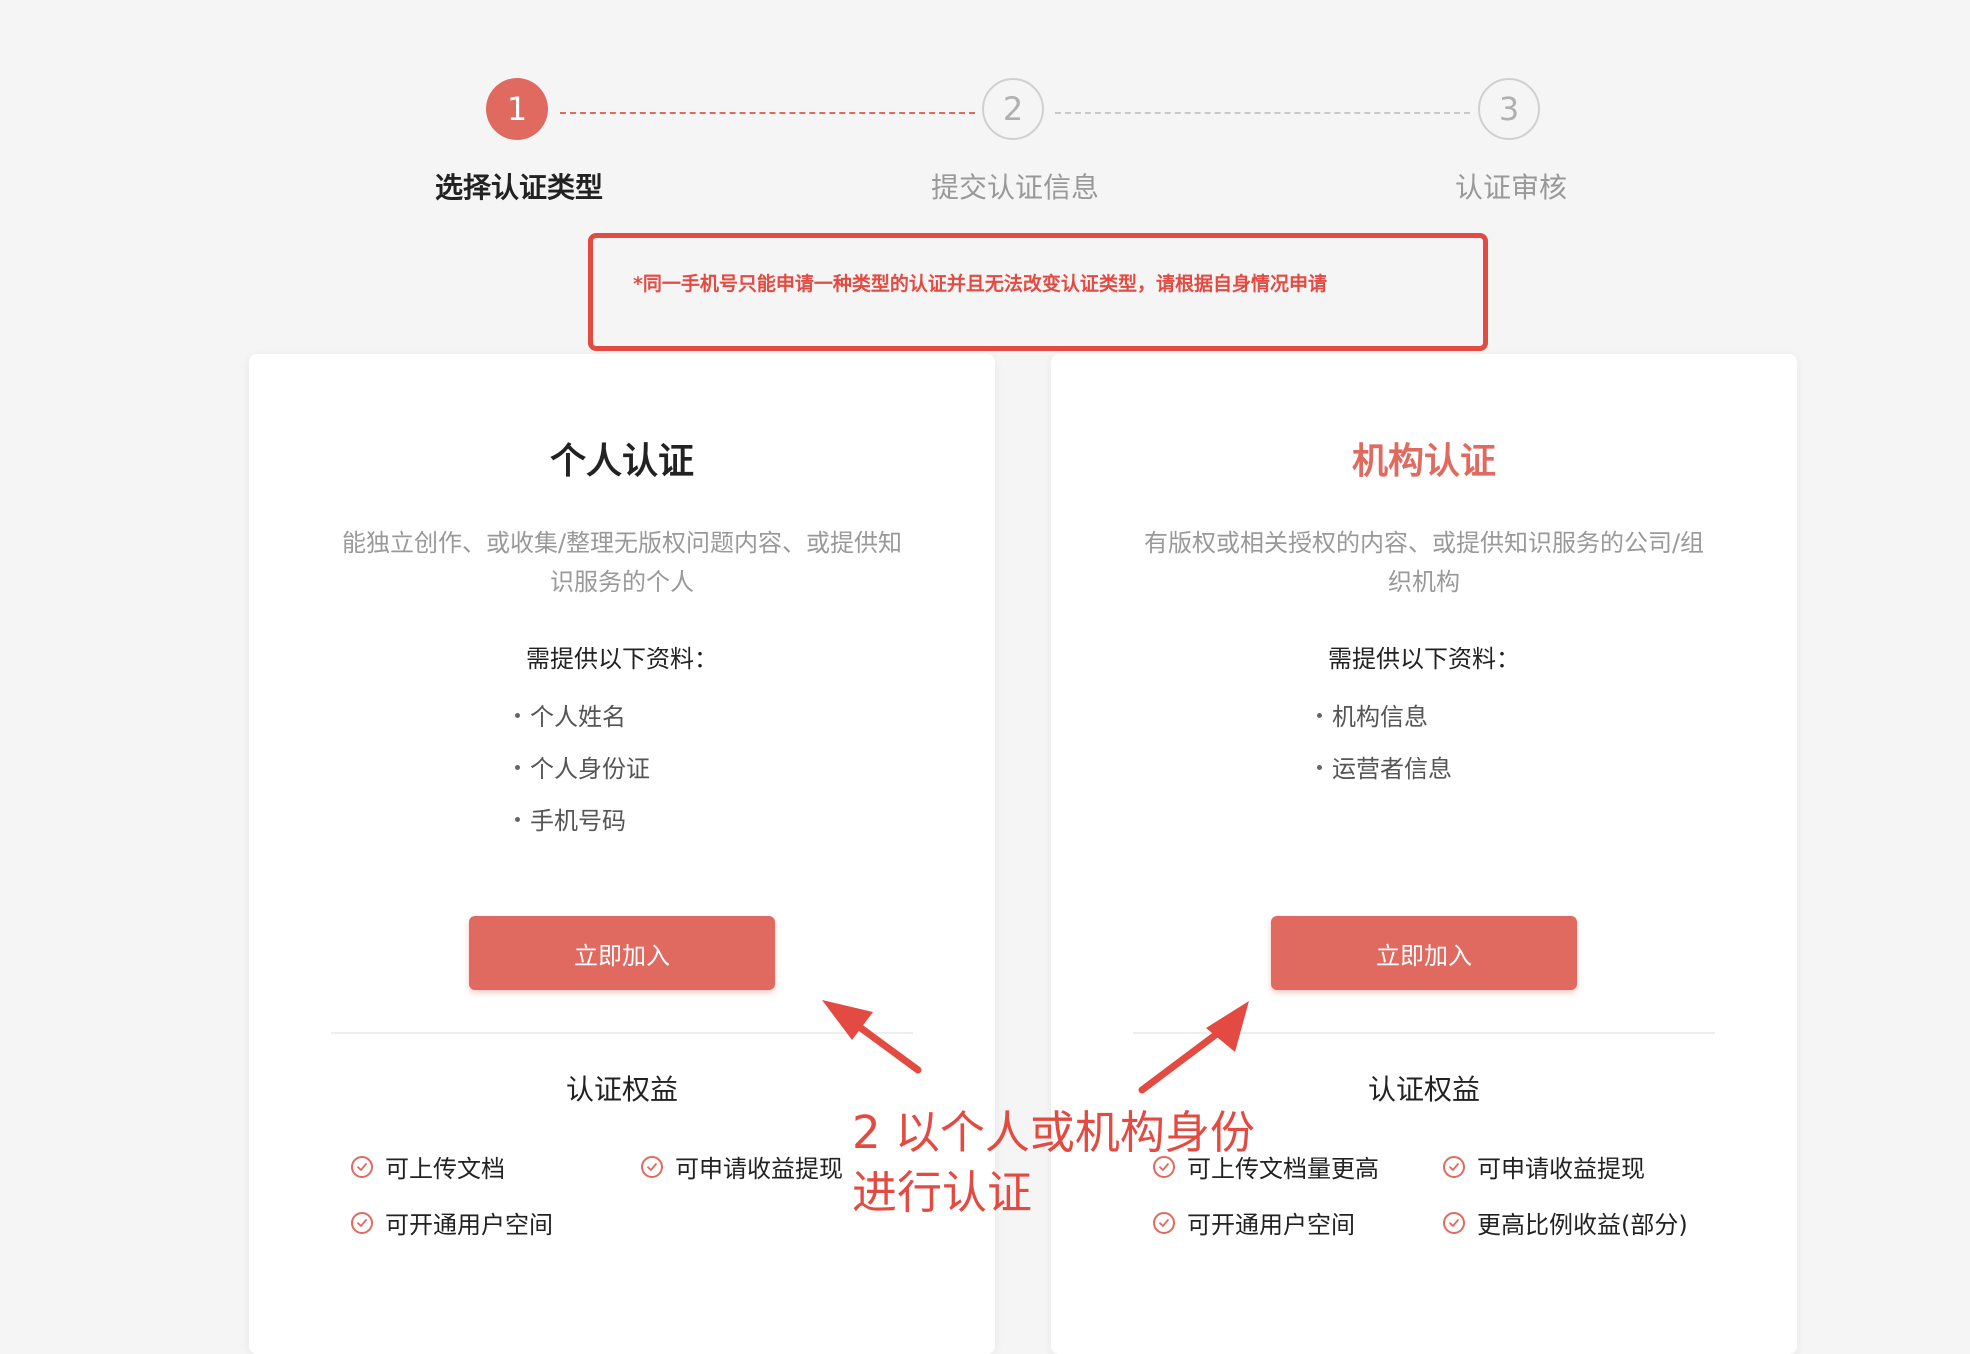 The width and height of the screenshot is (1970, 1354). I want to click on benefit-item: 更高比例收益(部分), so click(1565, 1222).